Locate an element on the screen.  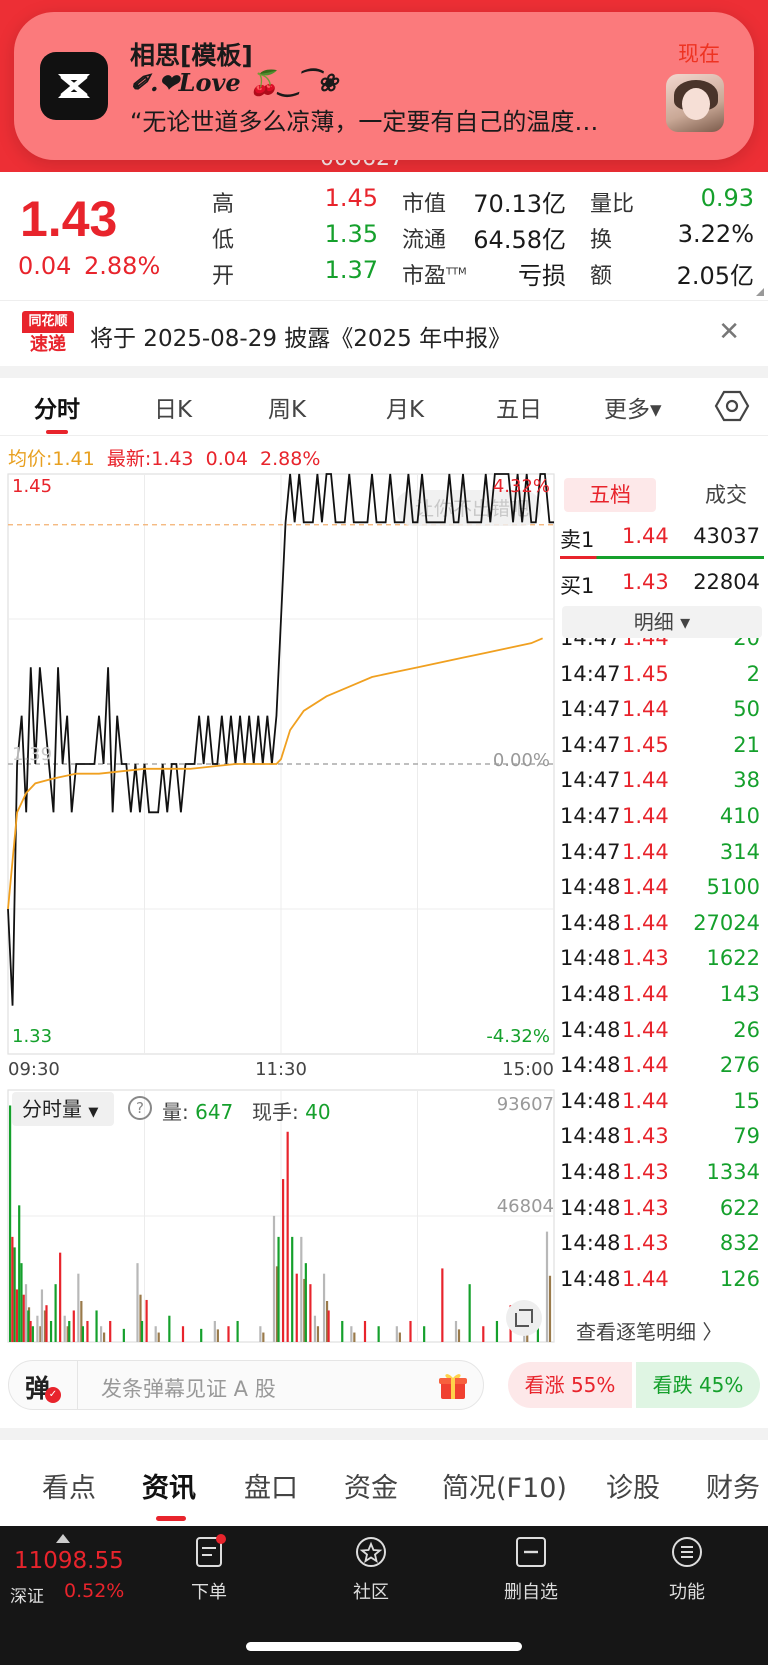
low-value: 1.35 is located at coordinates (351, 234).